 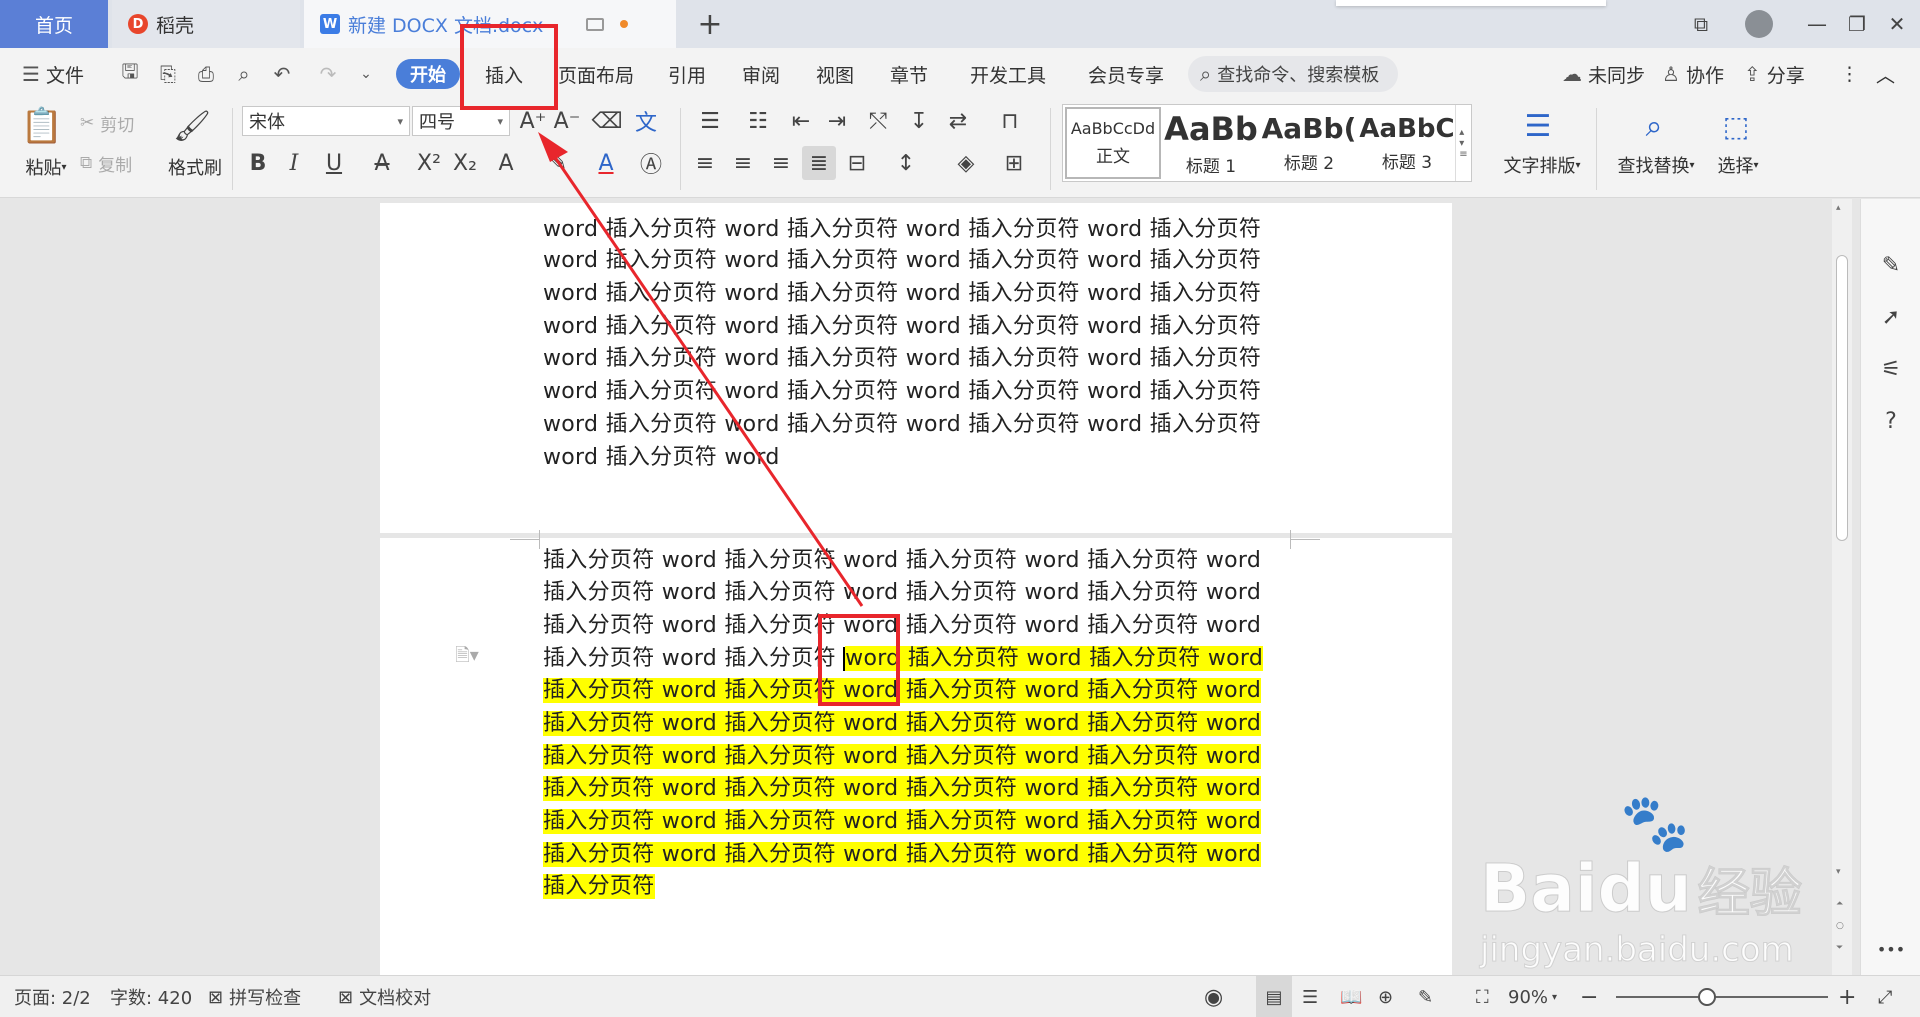 I want to click on format-painter-button: 格式刷, so click(x=195, y=167).